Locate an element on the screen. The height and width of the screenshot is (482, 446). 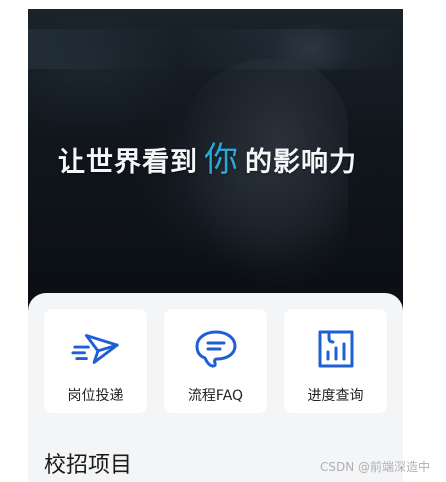
banner-slogan: 让世界看到 你 的影响力 is located at coordinates (218, 156).